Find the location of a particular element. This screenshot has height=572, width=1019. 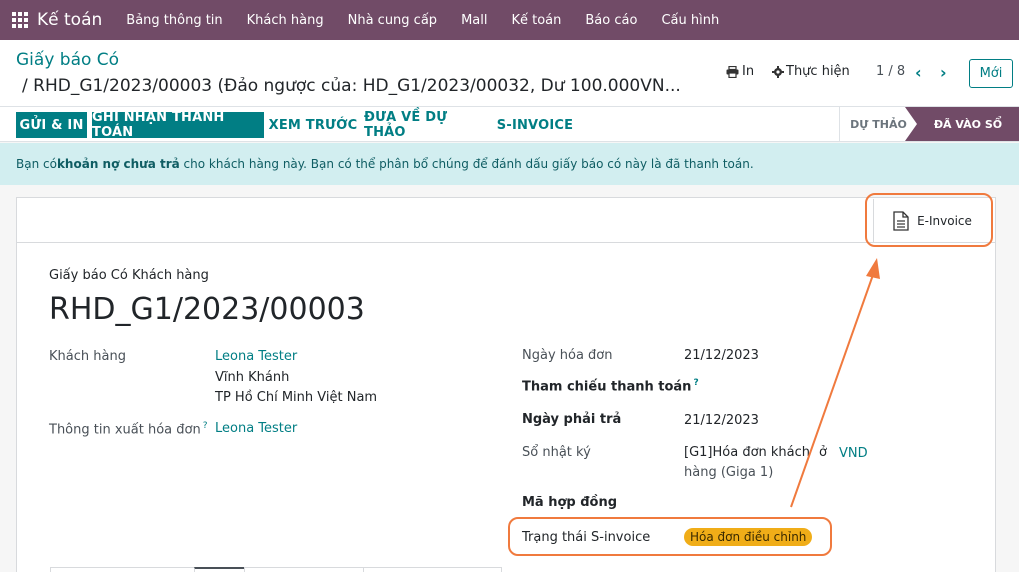

invoice-date-value: 21/12/2023 is located at coordinates (721, 355).